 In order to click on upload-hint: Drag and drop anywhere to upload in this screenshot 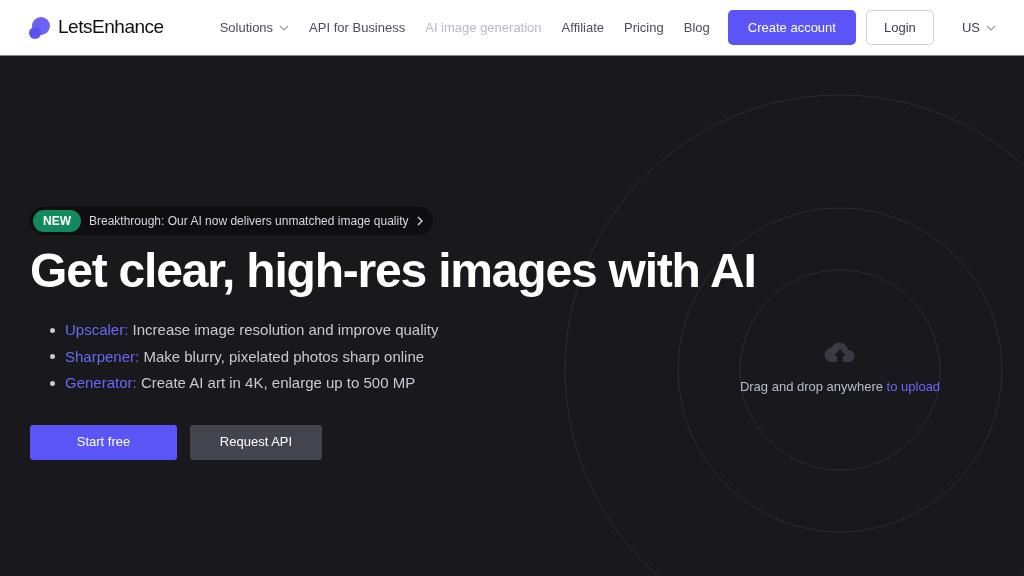, I will do `click(840, 387)`.